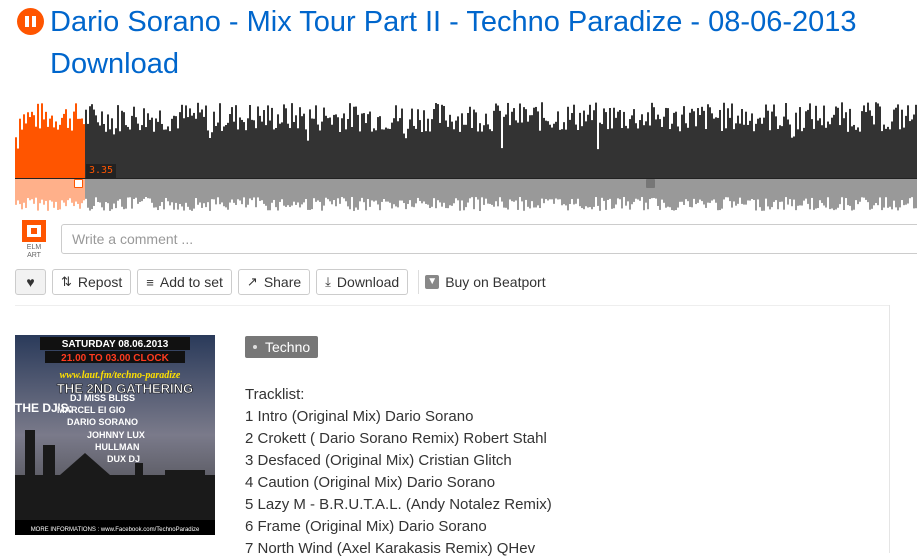  I want to click on artwork-url: www.laut.fm/techno-paradize, so click(120, 375).